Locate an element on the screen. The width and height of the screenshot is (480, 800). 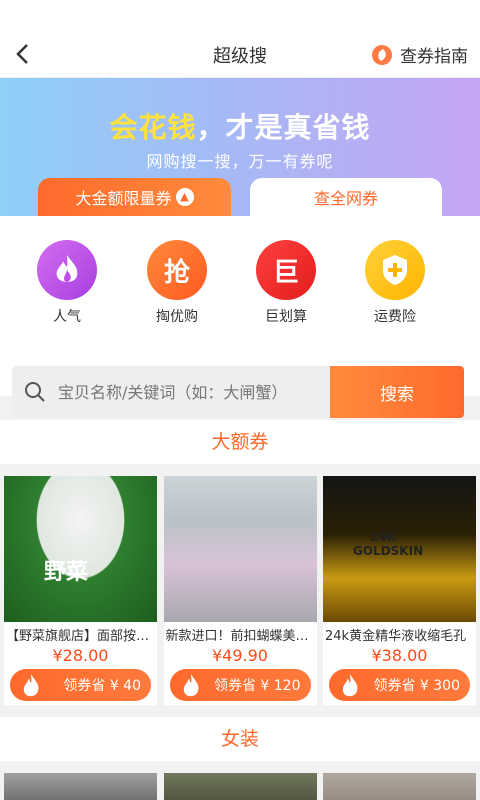
search-bar: 搜索 is located at coordinates (238, 392).